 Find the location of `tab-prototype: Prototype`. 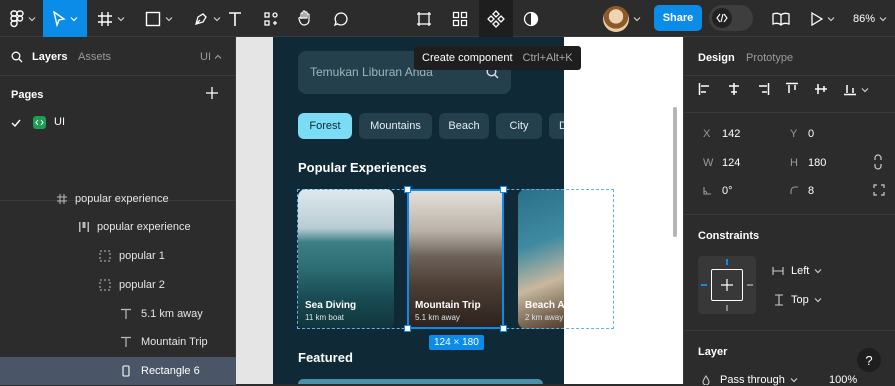

tab-prototype: Prototype is located at coordinates (769, 58).